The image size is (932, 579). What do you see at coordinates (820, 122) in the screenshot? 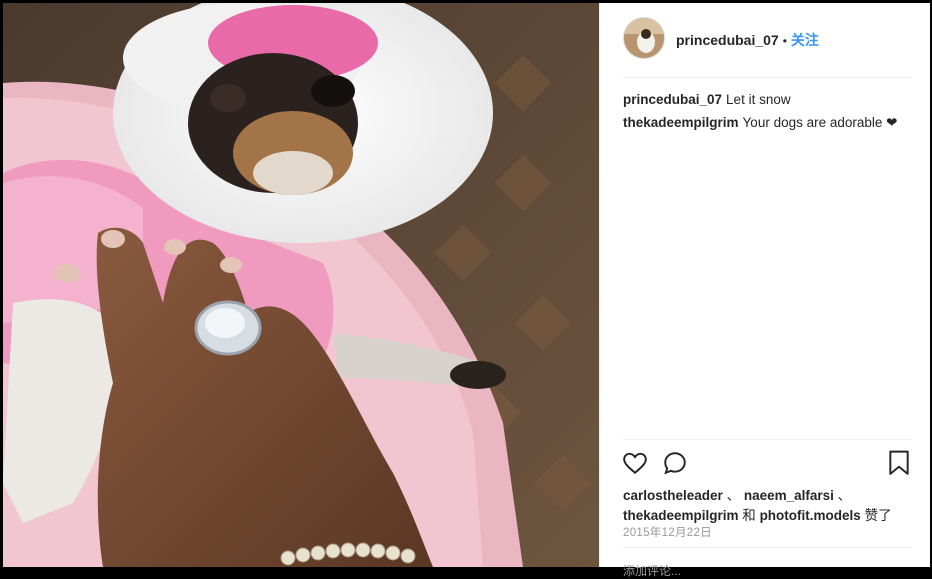
I see `comment-text: Your dogs are adorable ❤` at bounding box center [820, 122].